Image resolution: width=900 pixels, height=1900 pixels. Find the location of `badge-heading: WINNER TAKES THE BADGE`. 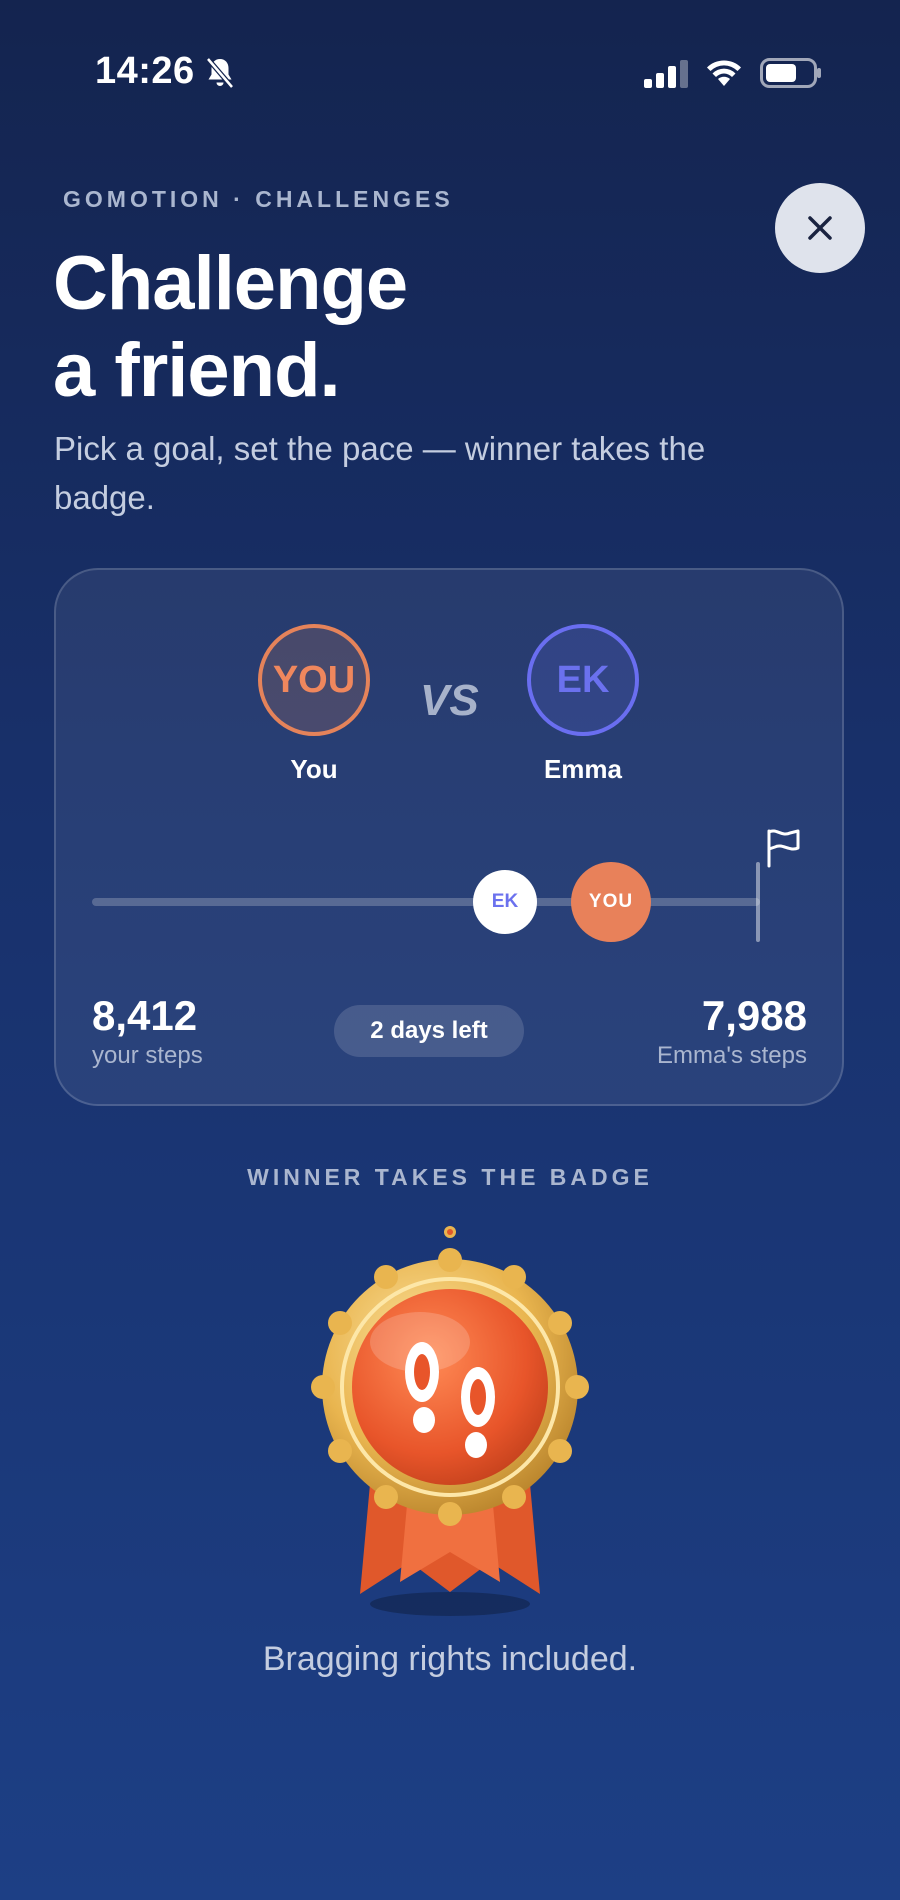

badge-heading: WINNER TAKES THE BADGE is located at coordinates (450, 1177).